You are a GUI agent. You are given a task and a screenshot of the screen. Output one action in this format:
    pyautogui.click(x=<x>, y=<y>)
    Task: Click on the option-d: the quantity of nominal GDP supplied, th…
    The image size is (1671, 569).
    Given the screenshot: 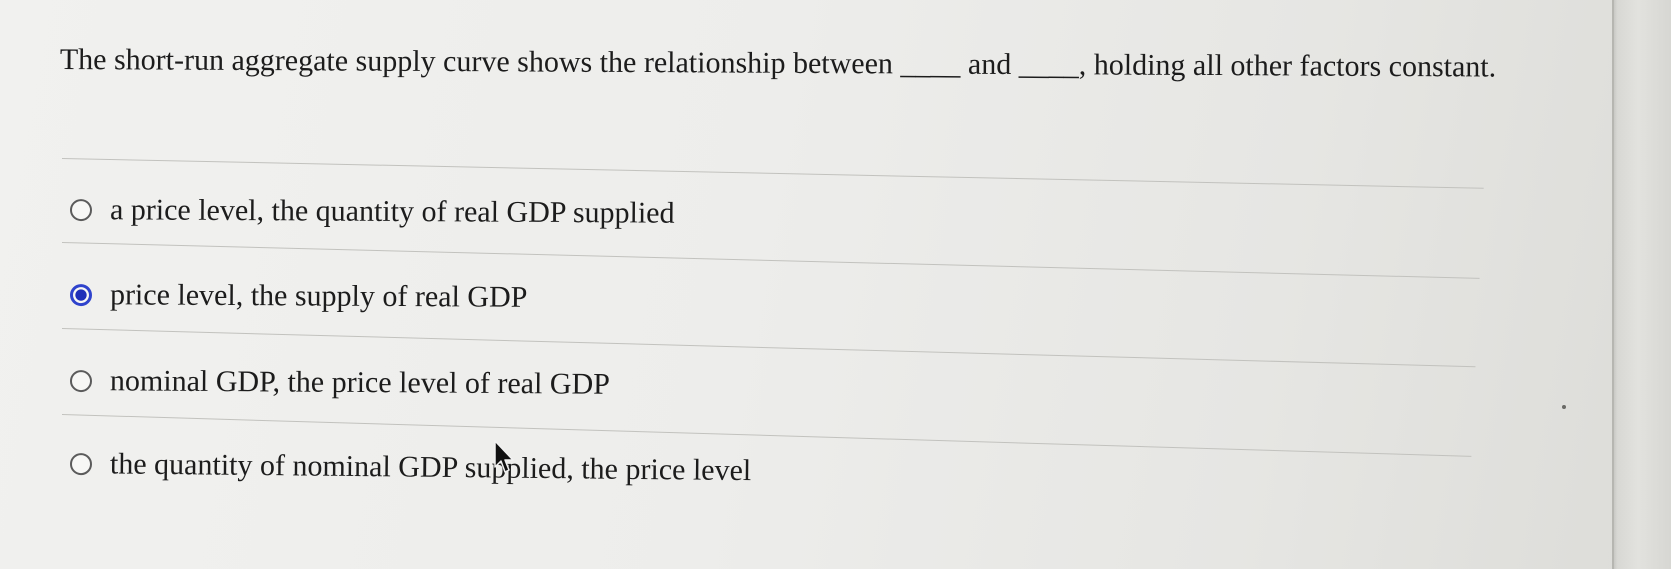 What is the action you would take?
    pyautogui.click(x=410, y=467)
    